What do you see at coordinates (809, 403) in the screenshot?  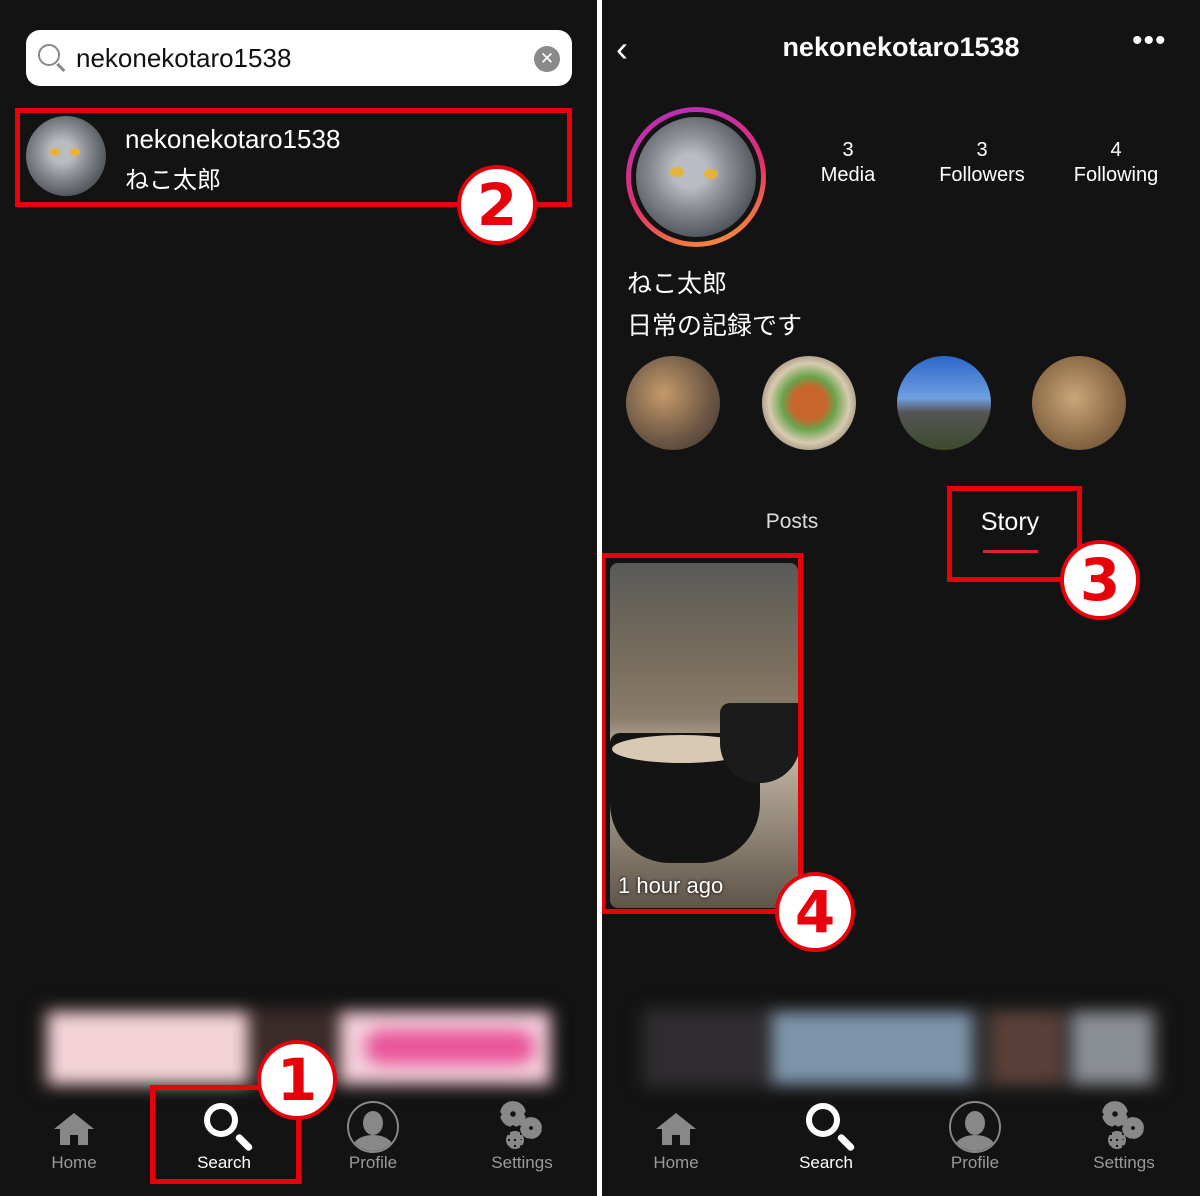 I see `highlight-food` at bounding box center [809, 403].